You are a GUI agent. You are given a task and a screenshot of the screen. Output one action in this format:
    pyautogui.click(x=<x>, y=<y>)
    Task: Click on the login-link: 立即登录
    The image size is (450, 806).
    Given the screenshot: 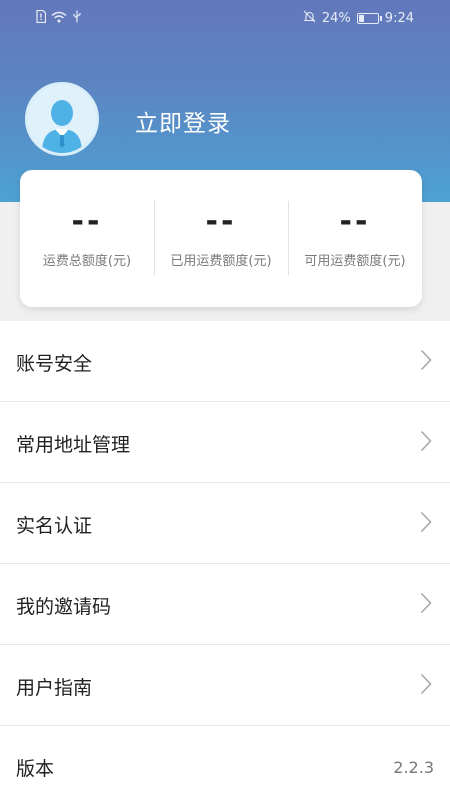 What is the action you would take?
    pyautogui.click(x=183, y=121)
    